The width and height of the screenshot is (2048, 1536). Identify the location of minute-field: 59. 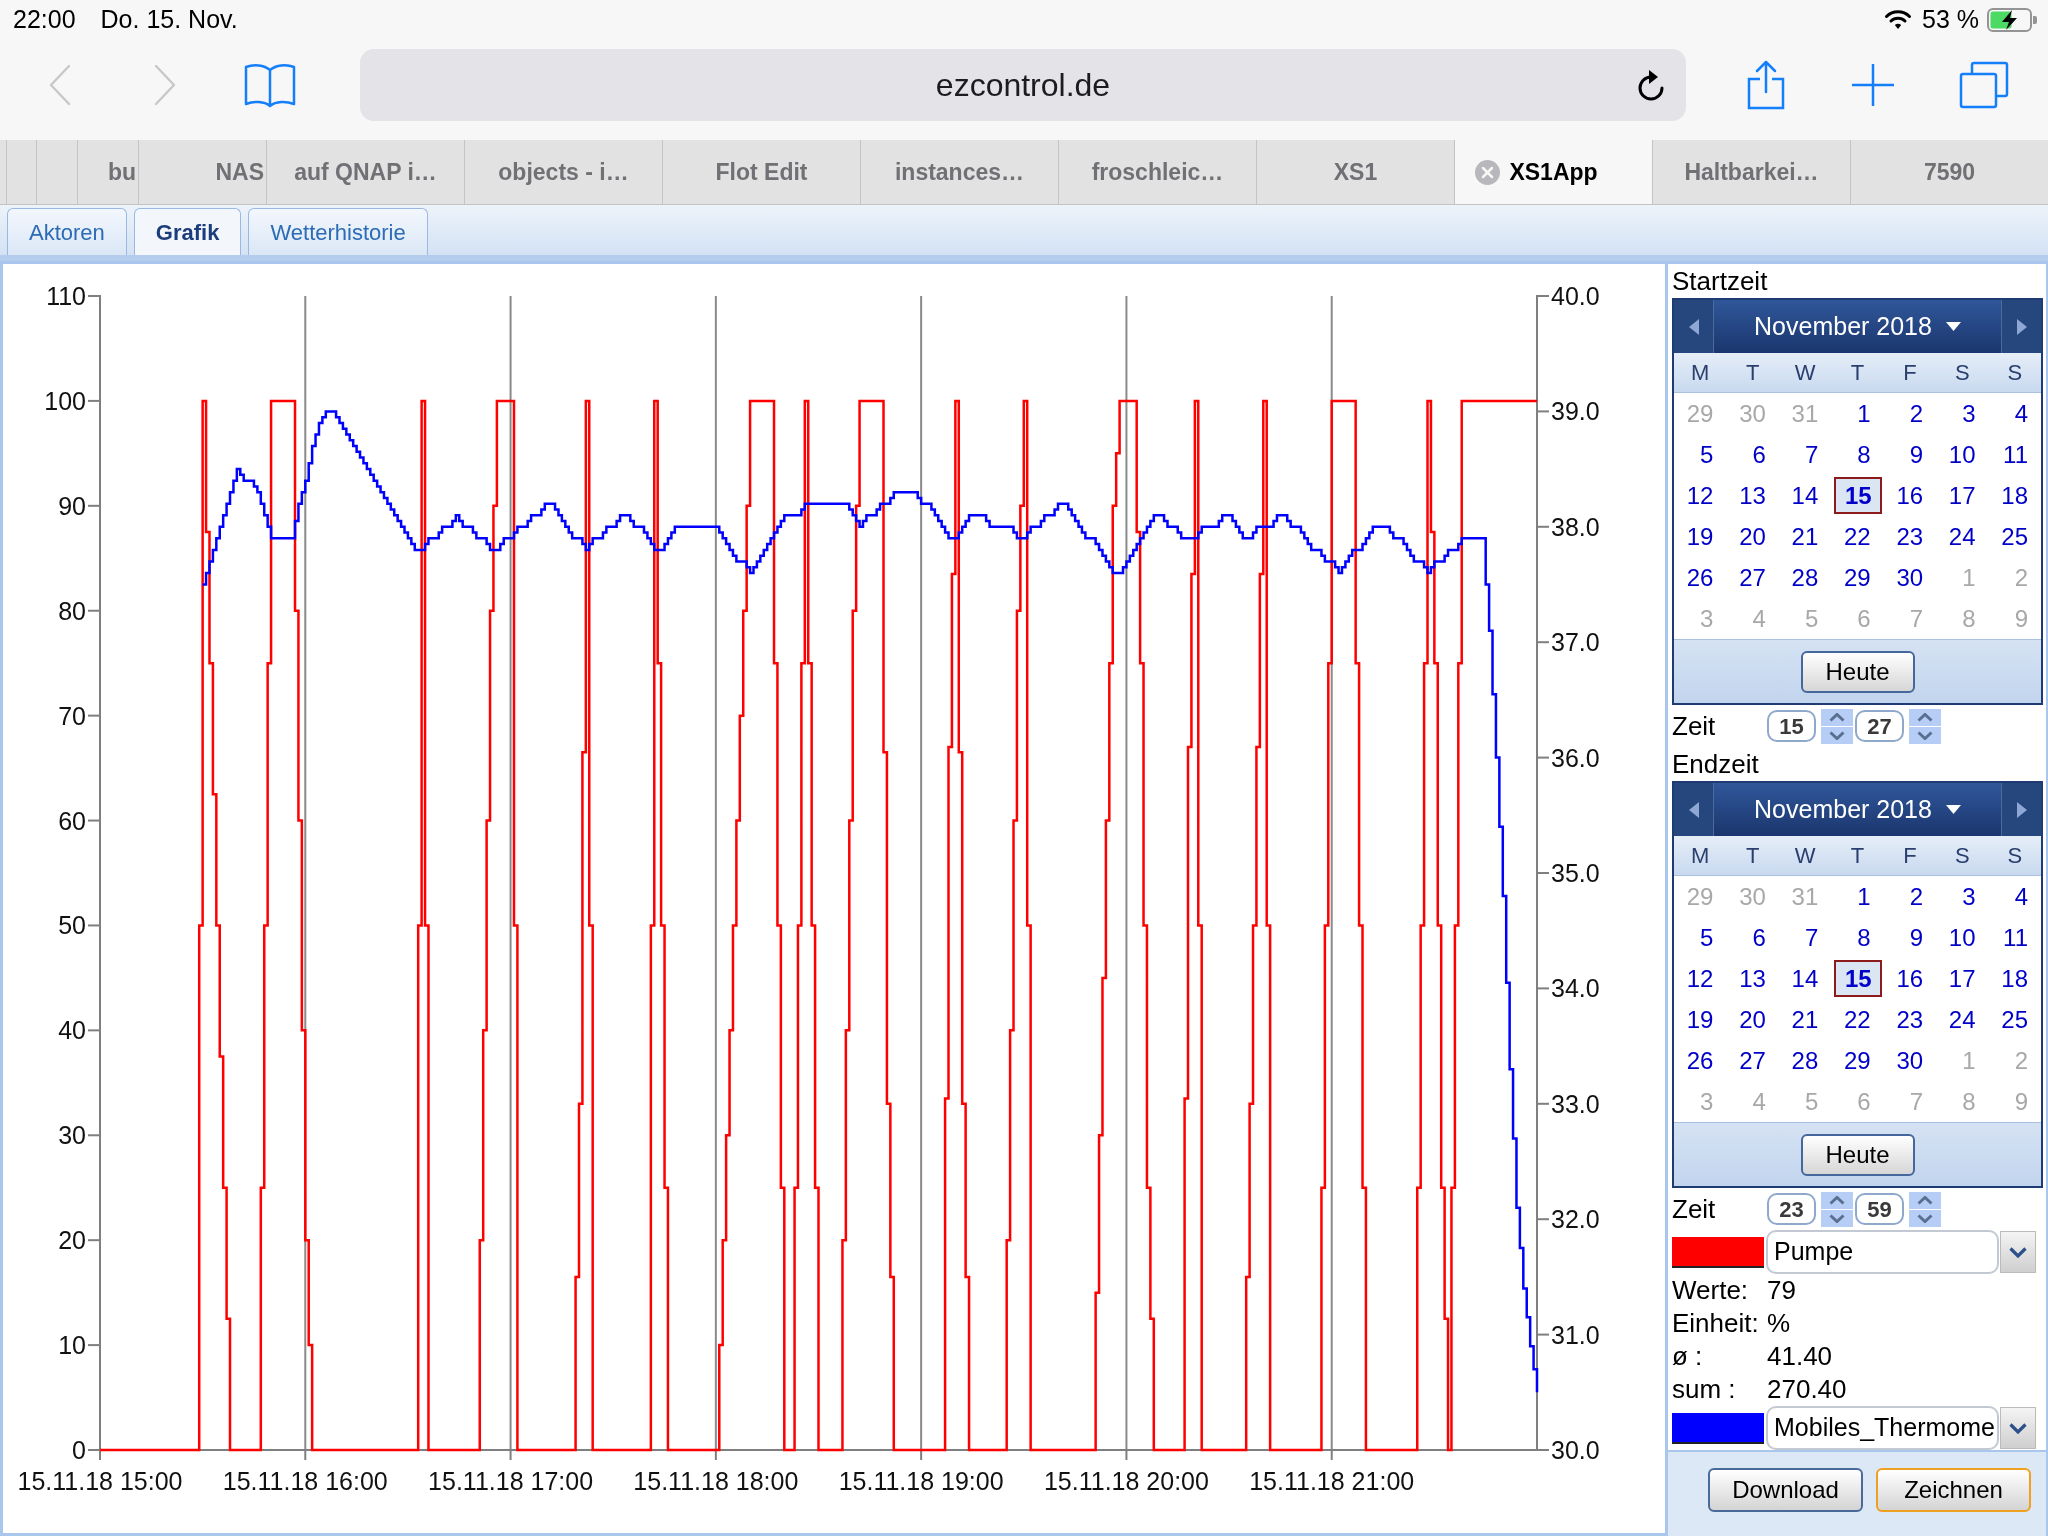
(1879, 1209).